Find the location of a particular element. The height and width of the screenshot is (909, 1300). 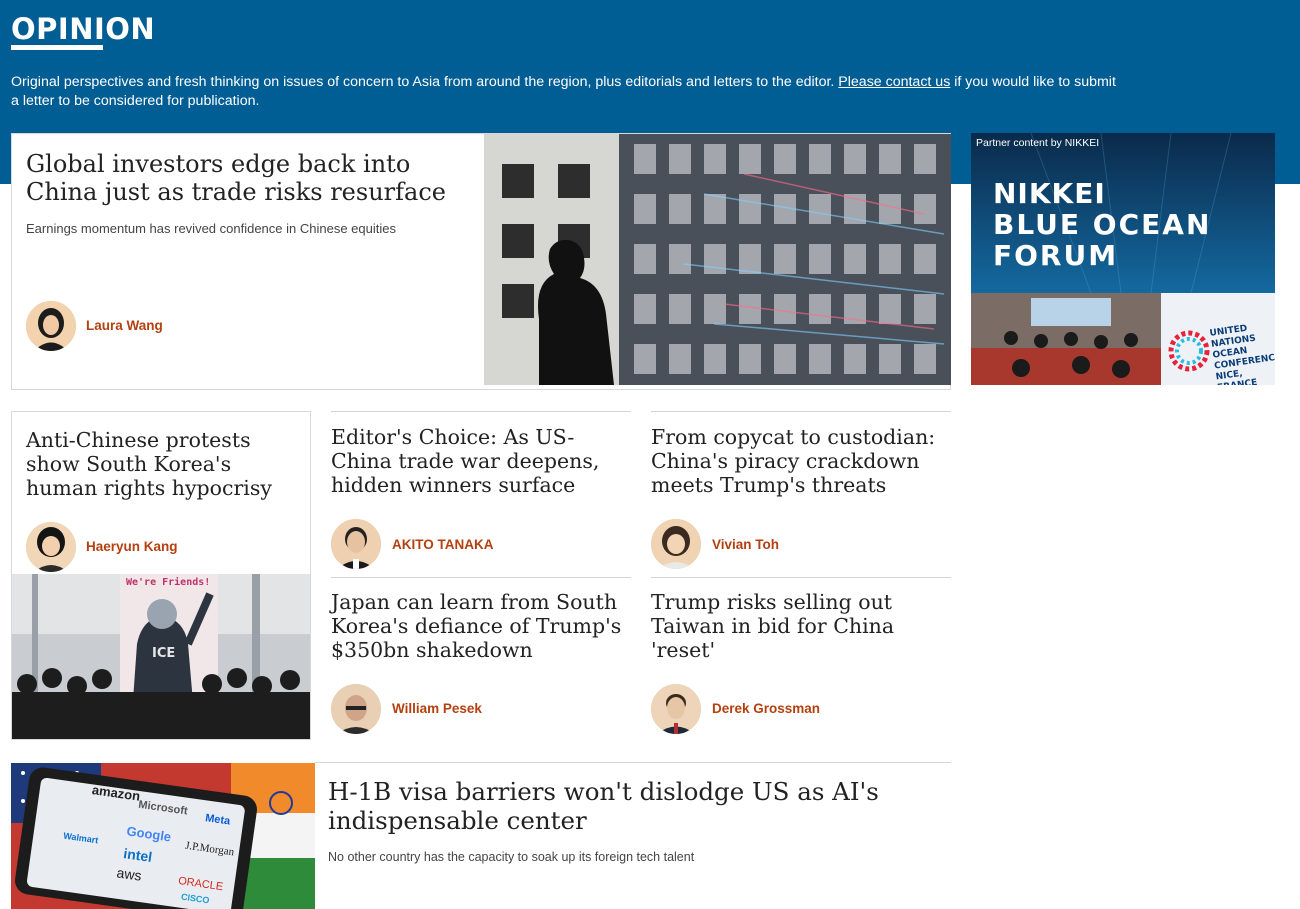

partner-headline-line3: FORUM is located at coordinates (1056, 255).